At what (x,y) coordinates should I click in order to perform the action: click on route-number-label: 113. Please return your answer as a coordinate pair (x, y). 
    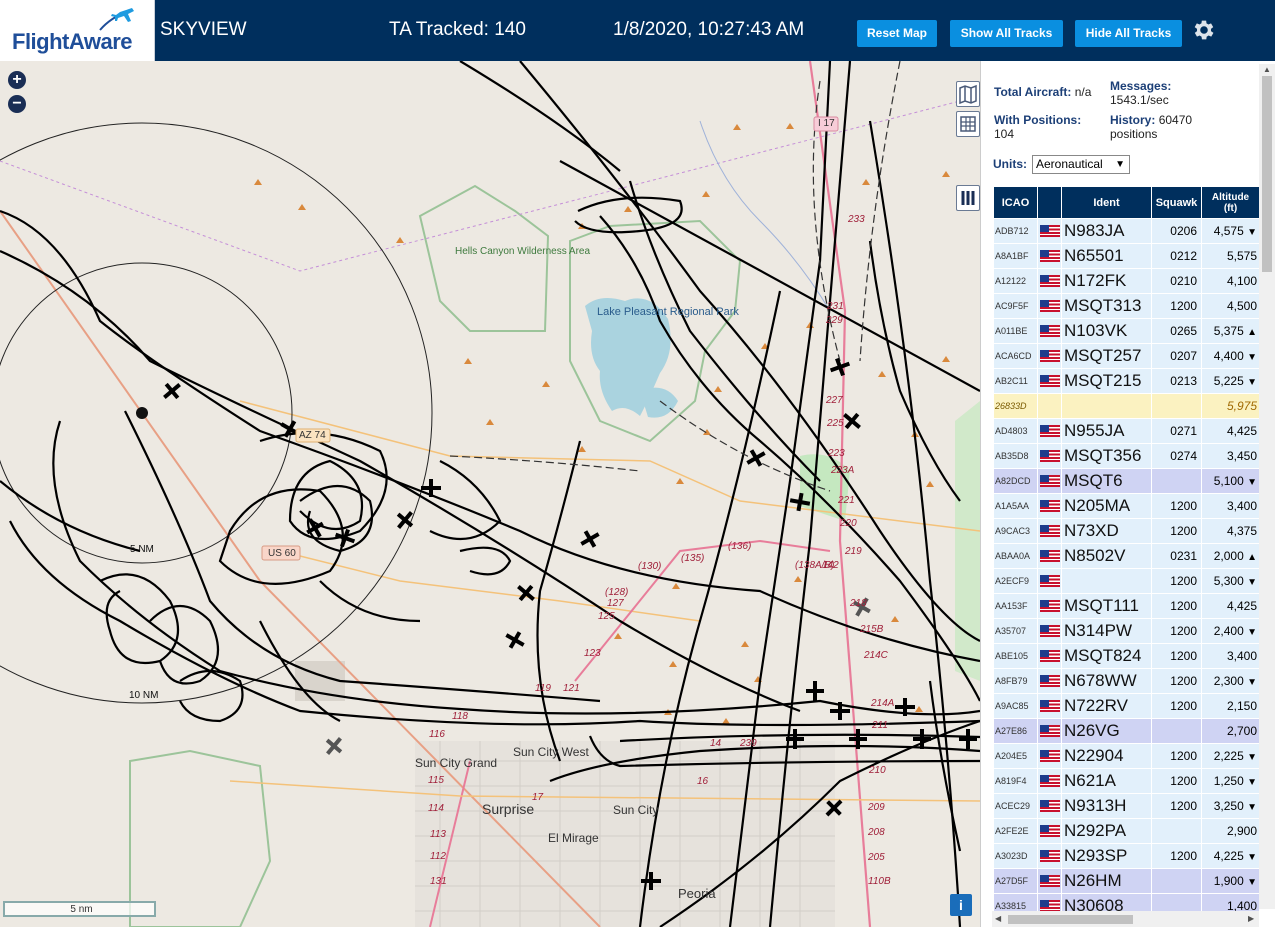
    Looking at the image, I should click on (438, 834).